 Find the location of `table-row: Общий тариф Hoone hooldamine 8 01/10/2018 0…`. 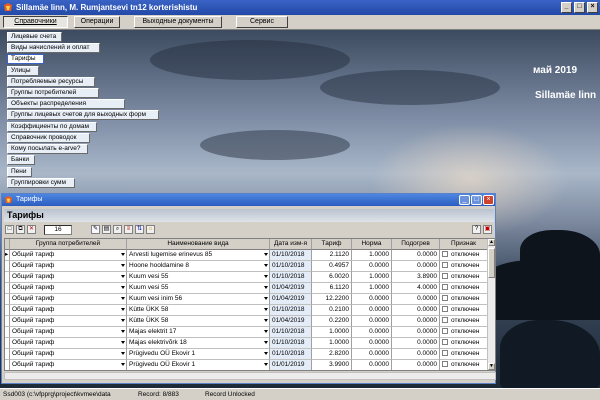

table-row: Общий тариф Hoone hooldamine 8 01/10/2018 0… is located at coordinates (246, 266).